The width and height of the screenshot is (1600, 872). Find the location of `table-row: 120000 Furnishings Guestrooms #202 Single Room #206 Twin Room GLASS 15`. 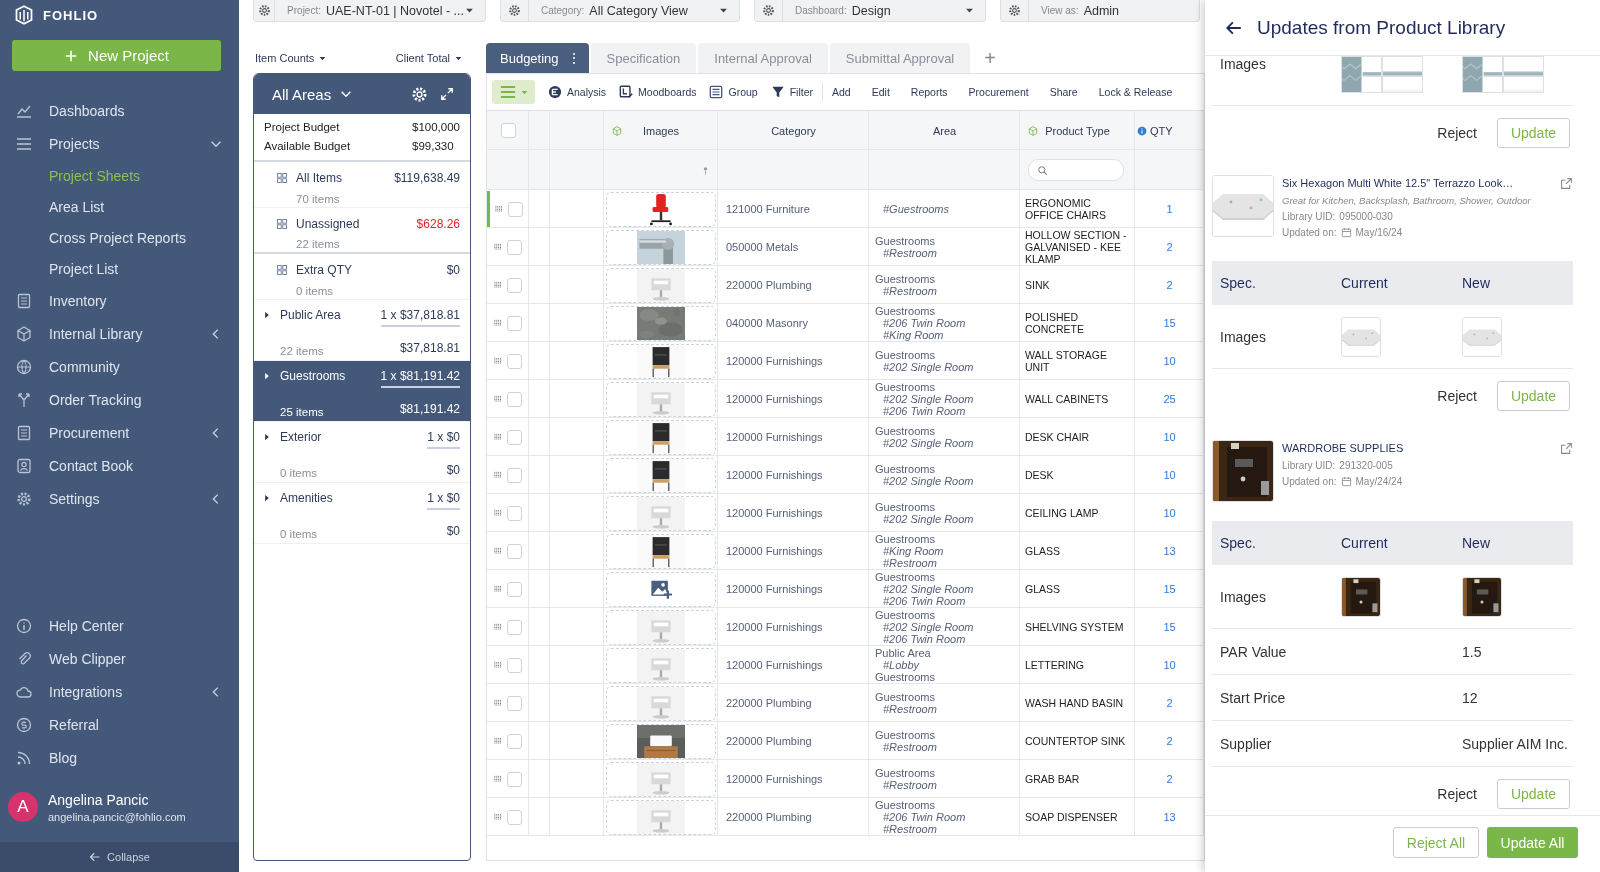

table-row: 120000 Furnishings Guestrooms #202 Single Room #206 Twin Room GLASS 15 is located at coordinates (845, 589).